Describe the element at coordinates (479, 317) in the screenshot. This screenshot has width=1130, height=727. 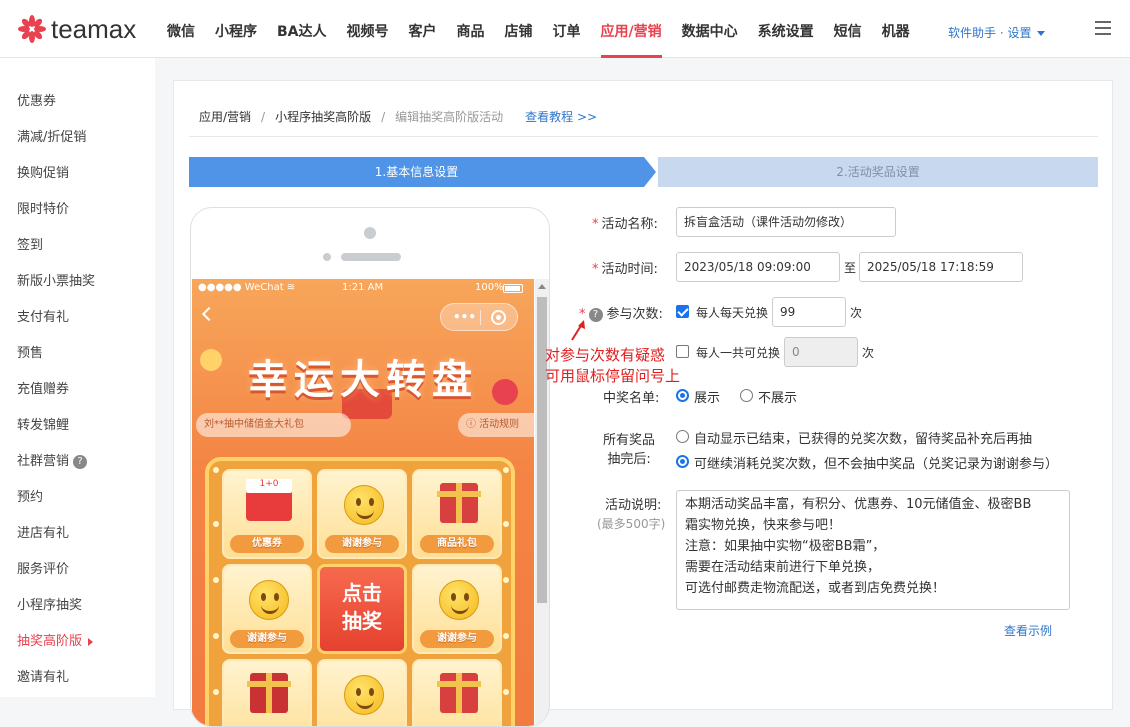
I see `wechat-capsule: •••` at that location.